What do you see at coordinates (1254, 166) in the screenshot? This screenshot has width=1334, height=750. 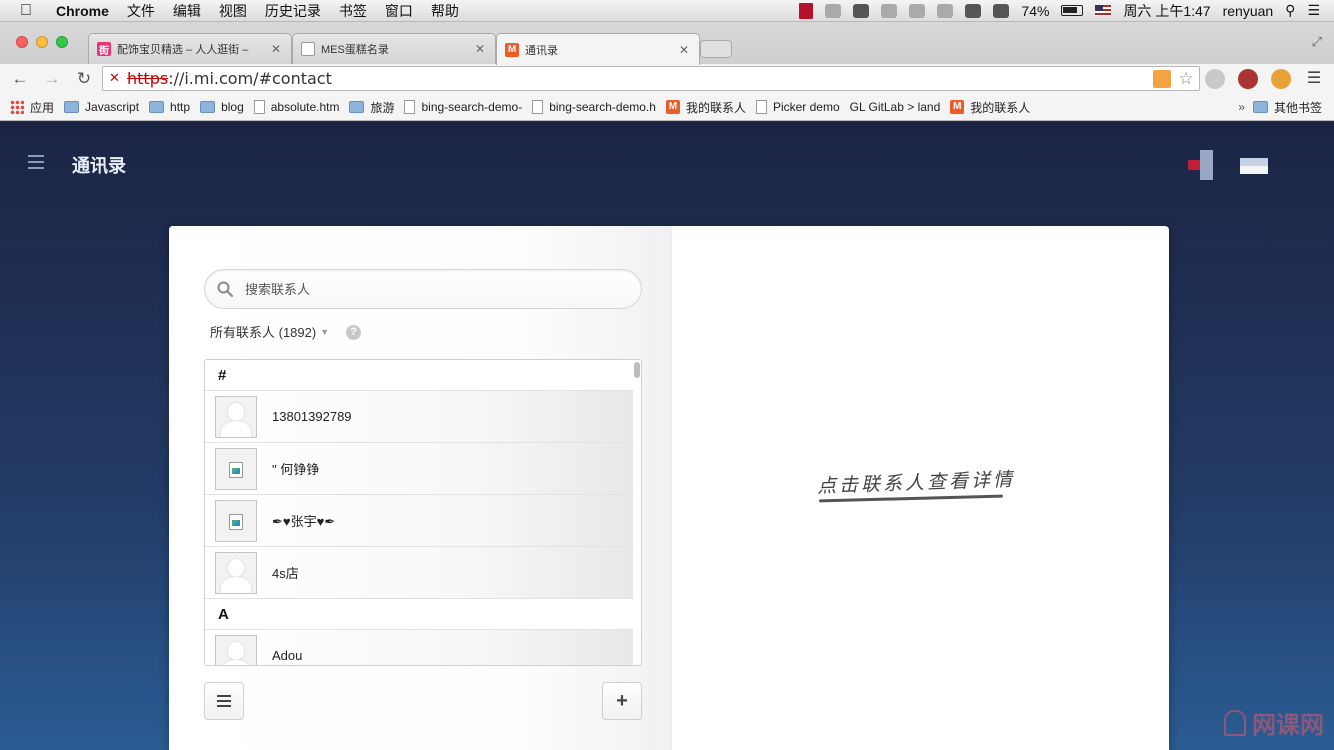 I see `header-menu-icon` at bounding box center [1254, 166].